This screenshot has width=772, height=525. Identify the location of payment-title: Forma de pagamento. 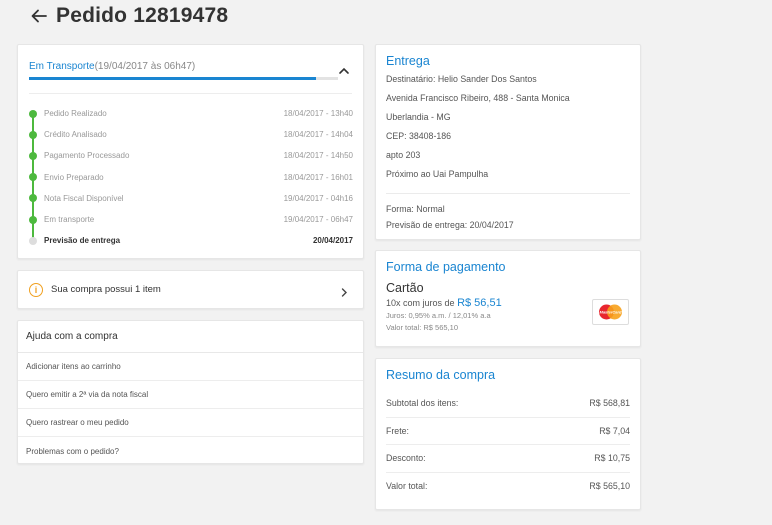
(446, 267).